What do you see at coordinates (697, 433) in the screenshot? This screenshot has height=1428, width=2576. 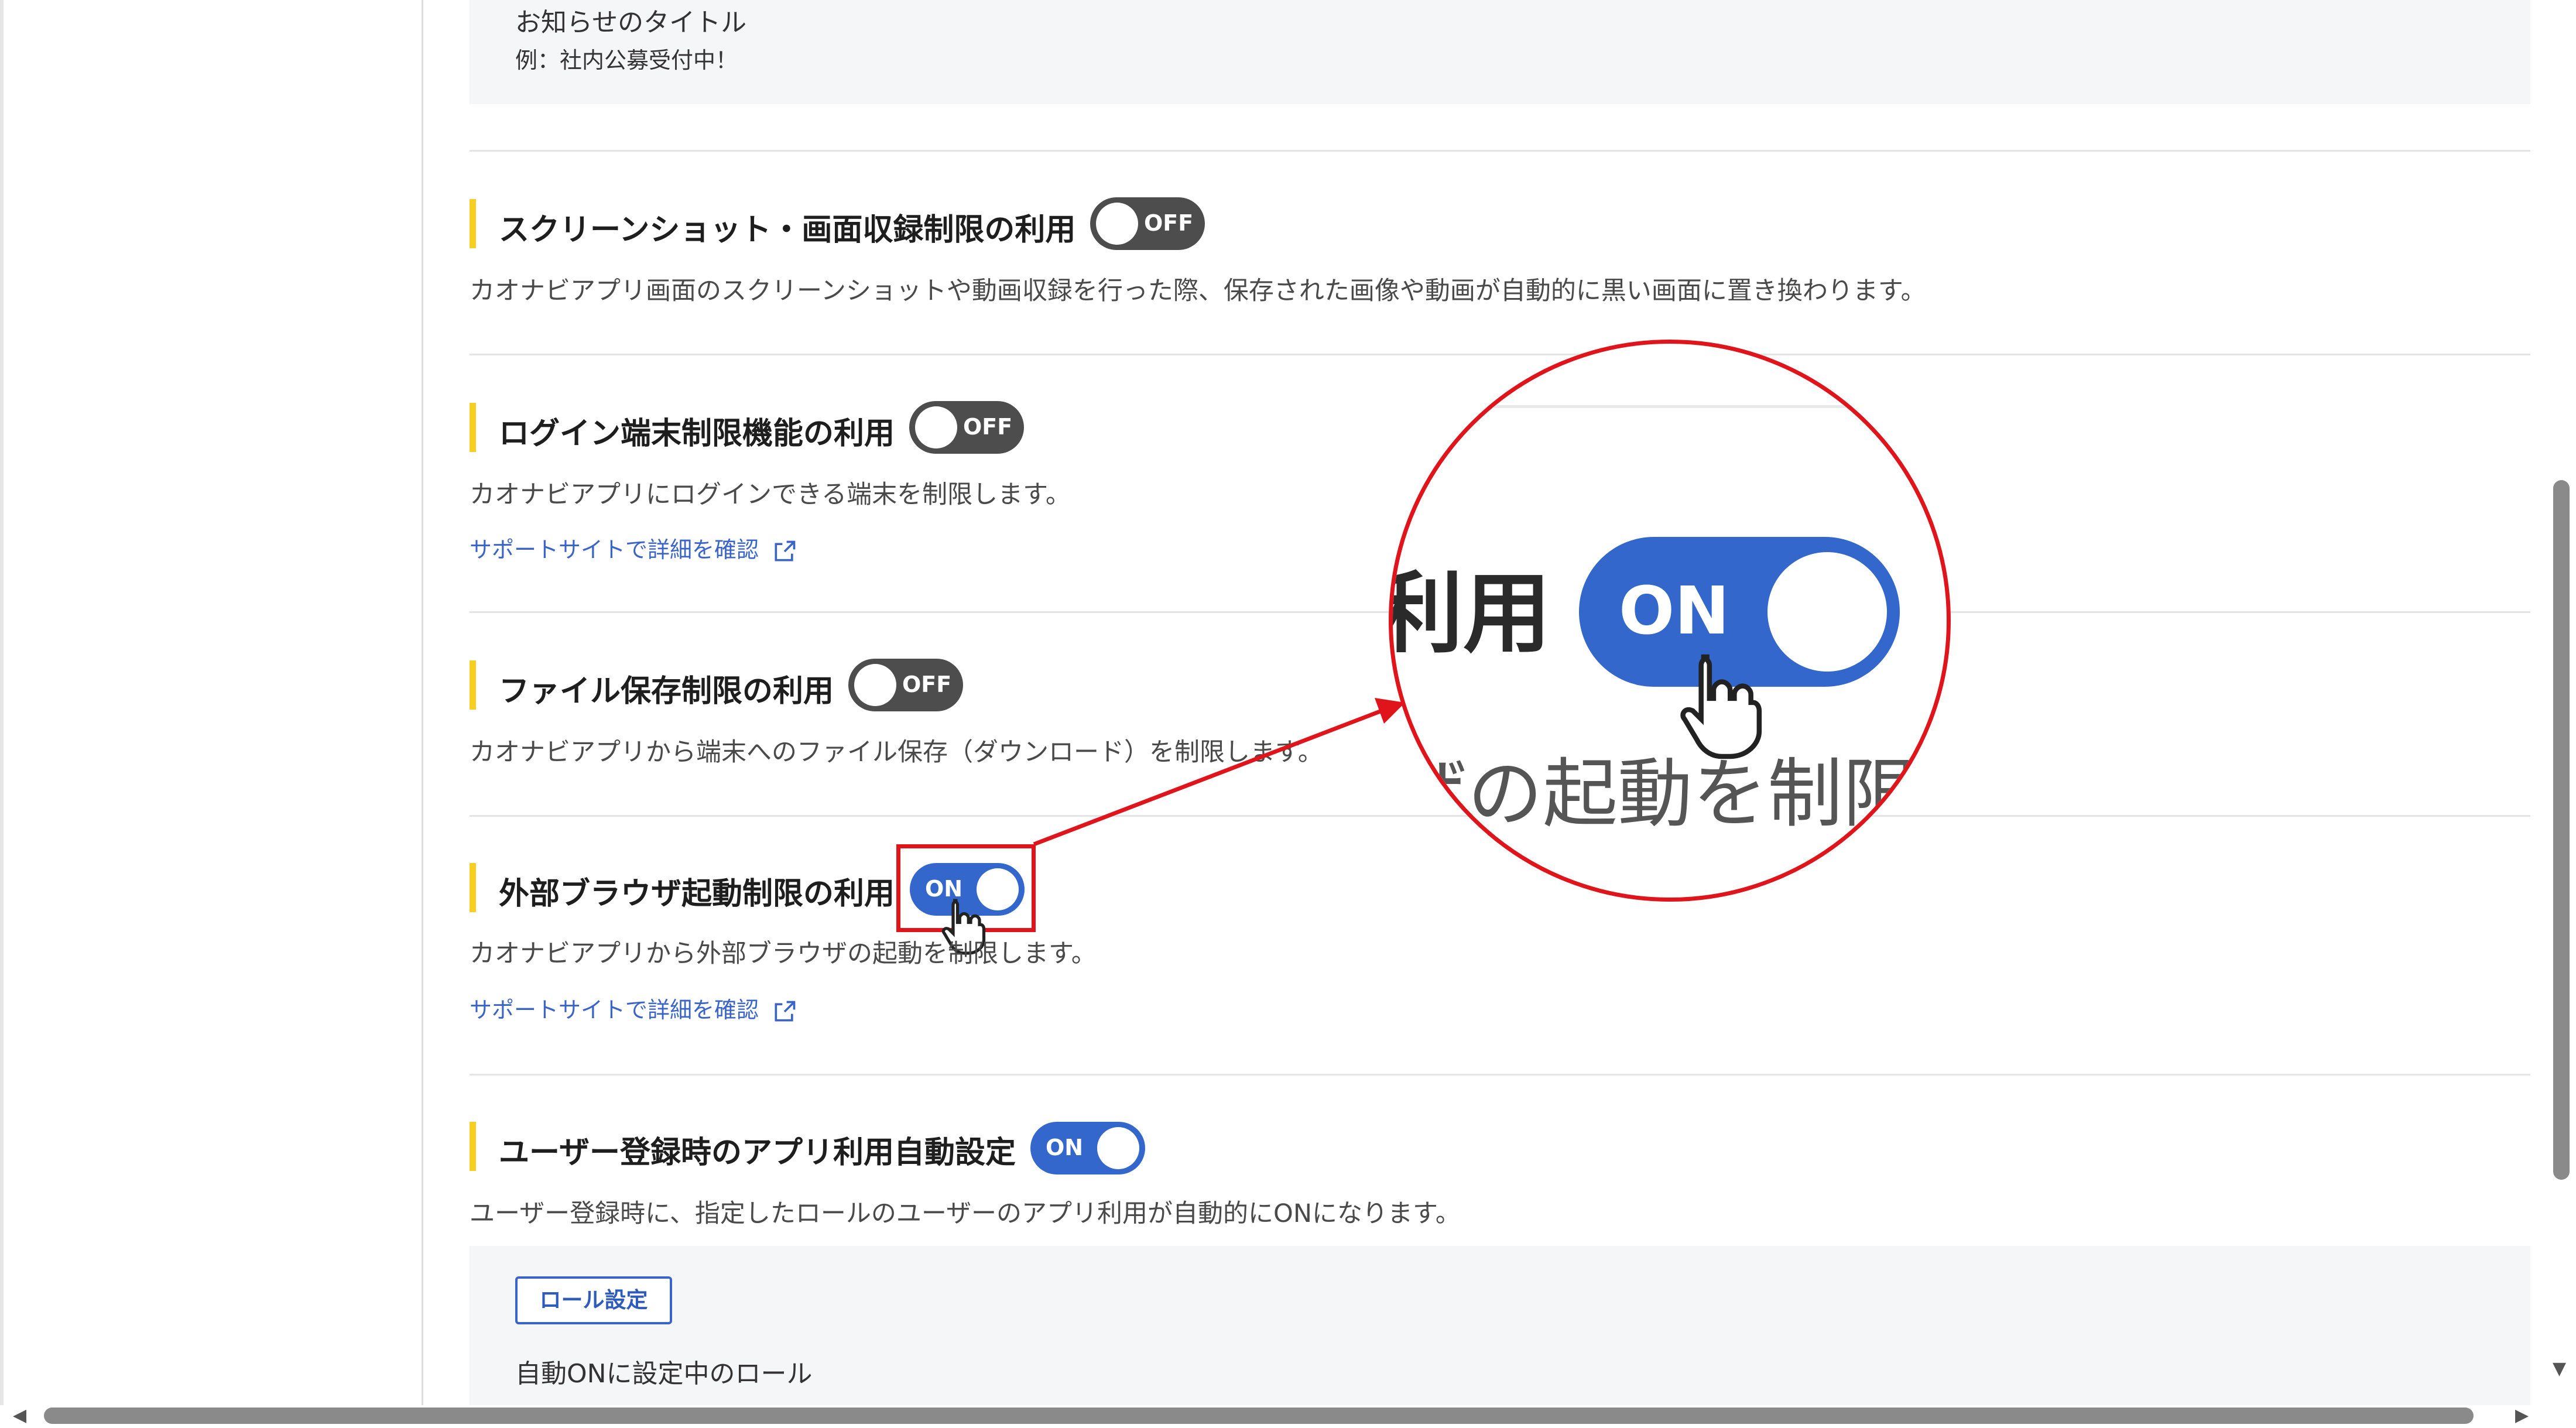 I see `setting-title-login-device: ログイン端末制限機能の利用` at bounding box center [697, 433].